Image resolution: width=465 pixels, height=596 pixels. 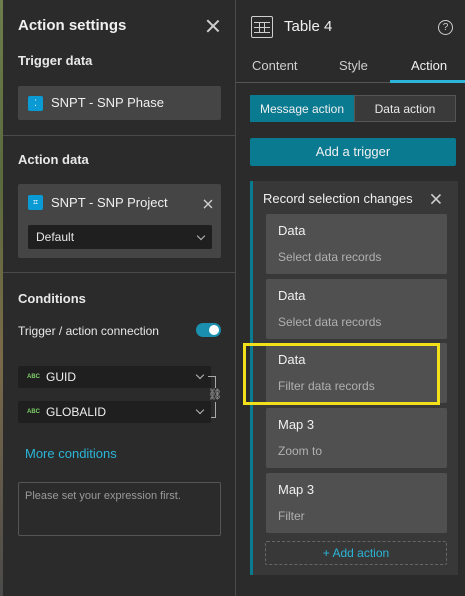 What do you see at coordinates (338, 198) in the screenshot?
I see `trigger-title: Record selection changes` at bounding box center [338, 198].